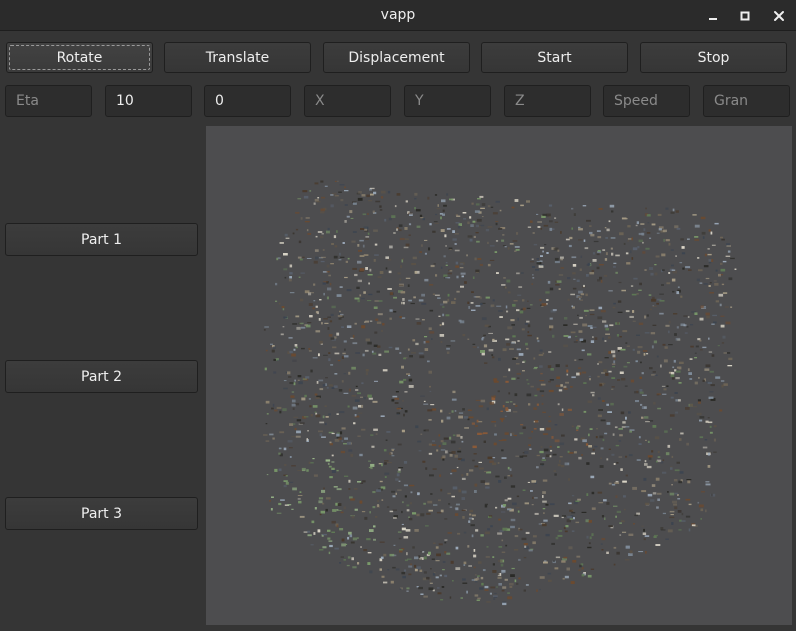 This screenshot has height=631, width=796. What do you see at coordinates (646, 101) in the screenshot?
I see `speed-field` at bounding box center [646, 101].